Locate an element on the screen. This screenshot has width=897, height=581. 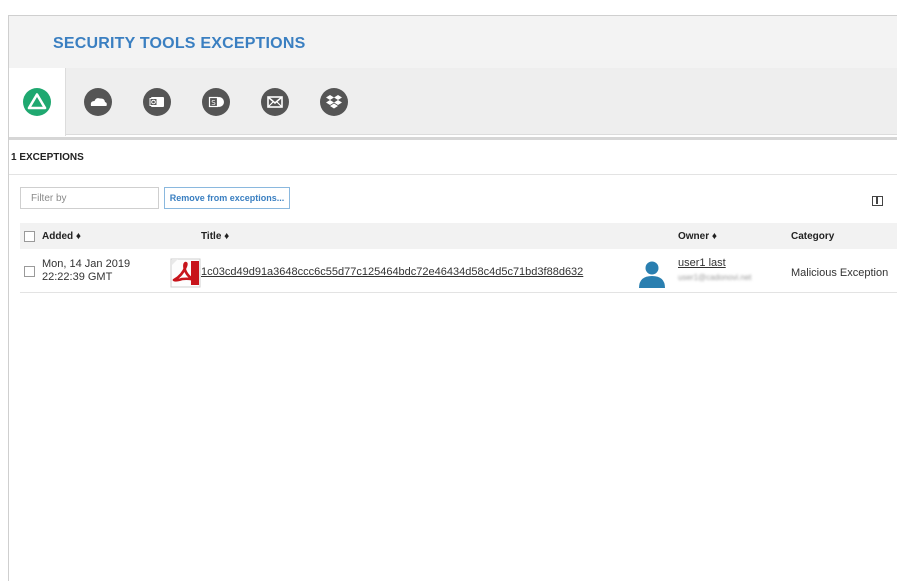
email-icon is located at coordinates (274, 101).